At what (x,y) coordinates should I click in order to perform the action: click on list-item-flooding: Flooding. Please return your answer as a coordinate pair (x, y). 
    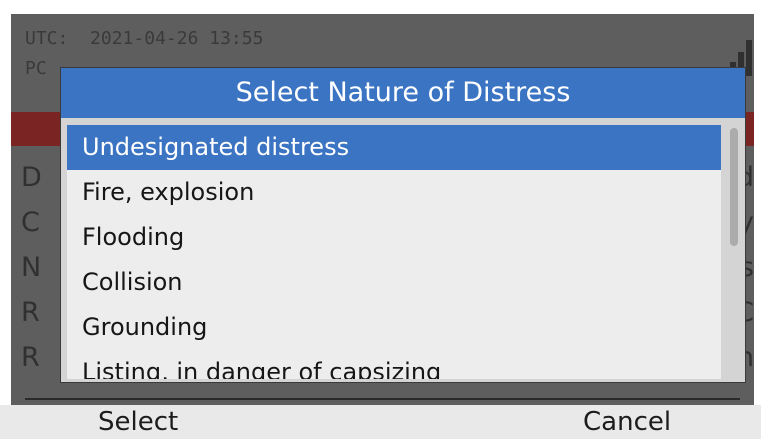
    Looking at the image, I should click on (394, 237).